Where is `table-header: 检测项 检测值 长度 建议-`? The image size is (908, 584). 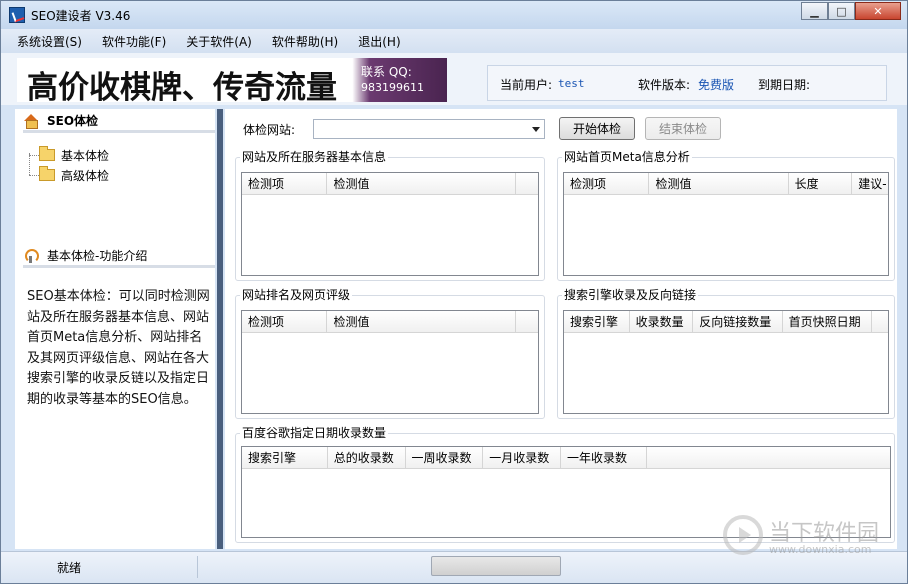 table-header: 检测项 检测值 长度 建议- is located at coordinates (726, 184).